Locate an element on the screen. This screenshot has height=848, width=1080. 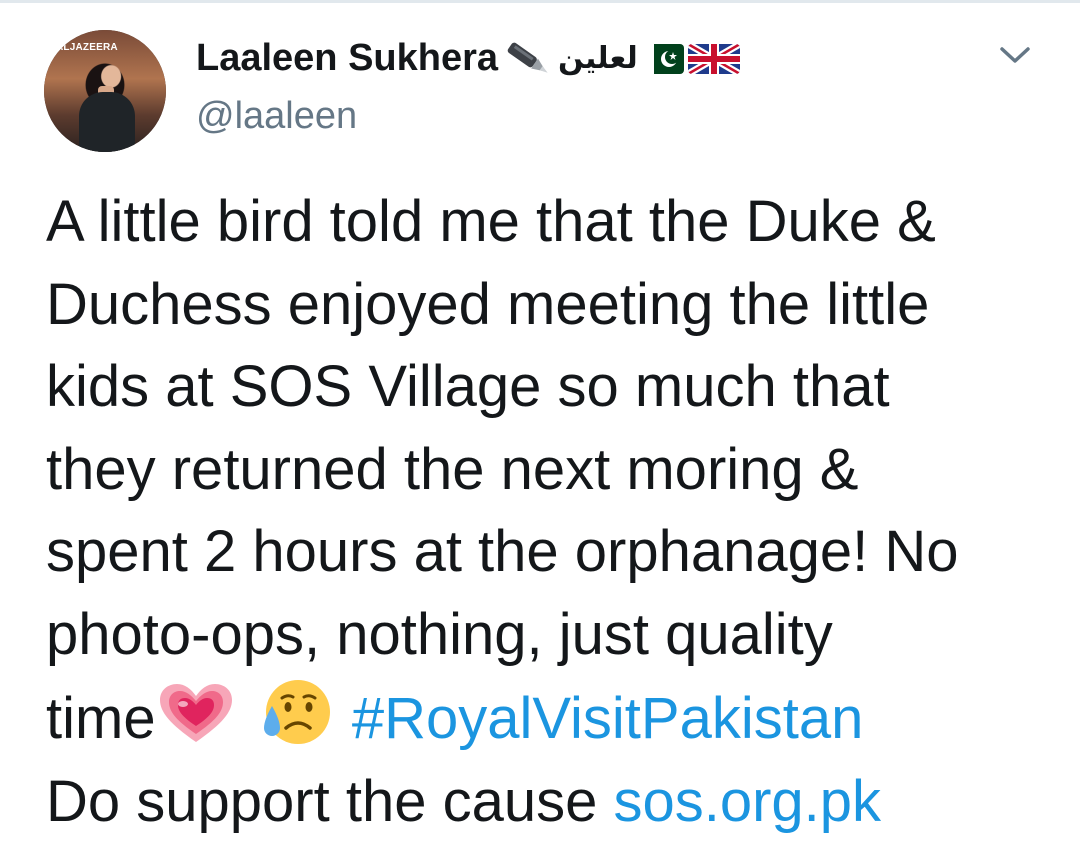
tweet-line-closing: Do support the cause sos.org.pk is located at coordinates (551, 802).